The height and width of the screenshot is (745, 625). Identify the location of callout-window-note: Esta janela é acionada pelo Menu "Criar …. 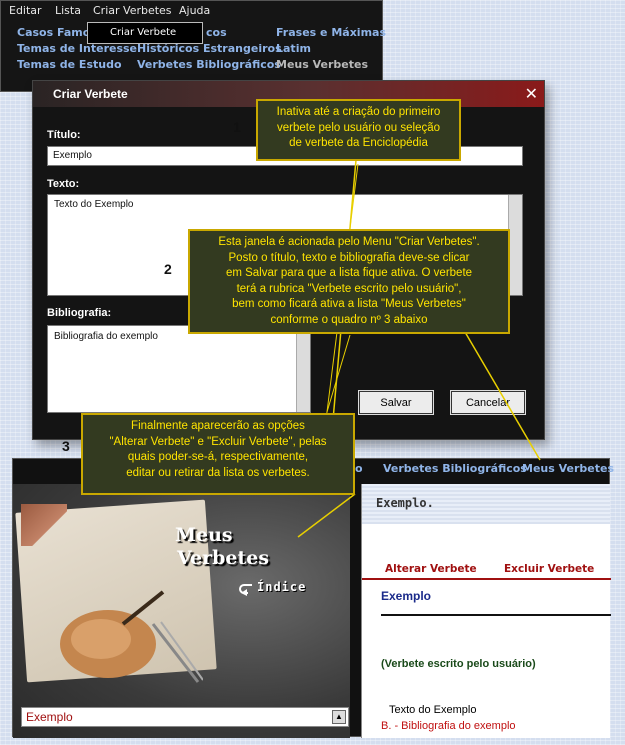
(349, 281).